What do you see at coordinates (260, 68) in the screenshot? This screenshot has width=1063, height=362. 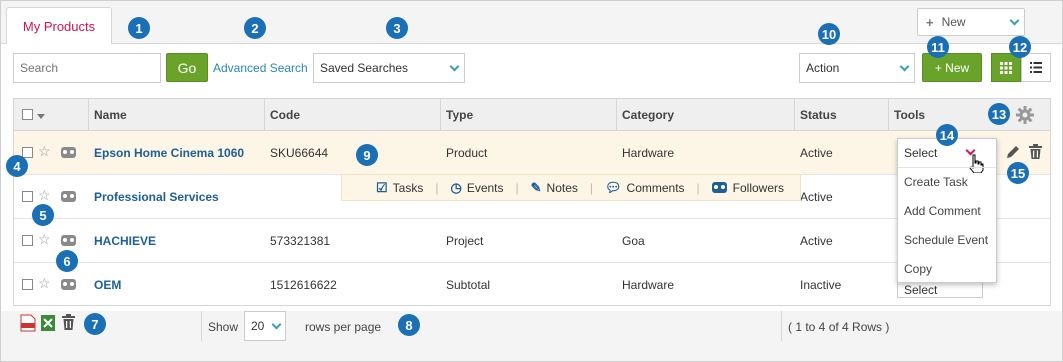 I see `advanced-search-link: Advanced Search` at bounding box center [260, 68].